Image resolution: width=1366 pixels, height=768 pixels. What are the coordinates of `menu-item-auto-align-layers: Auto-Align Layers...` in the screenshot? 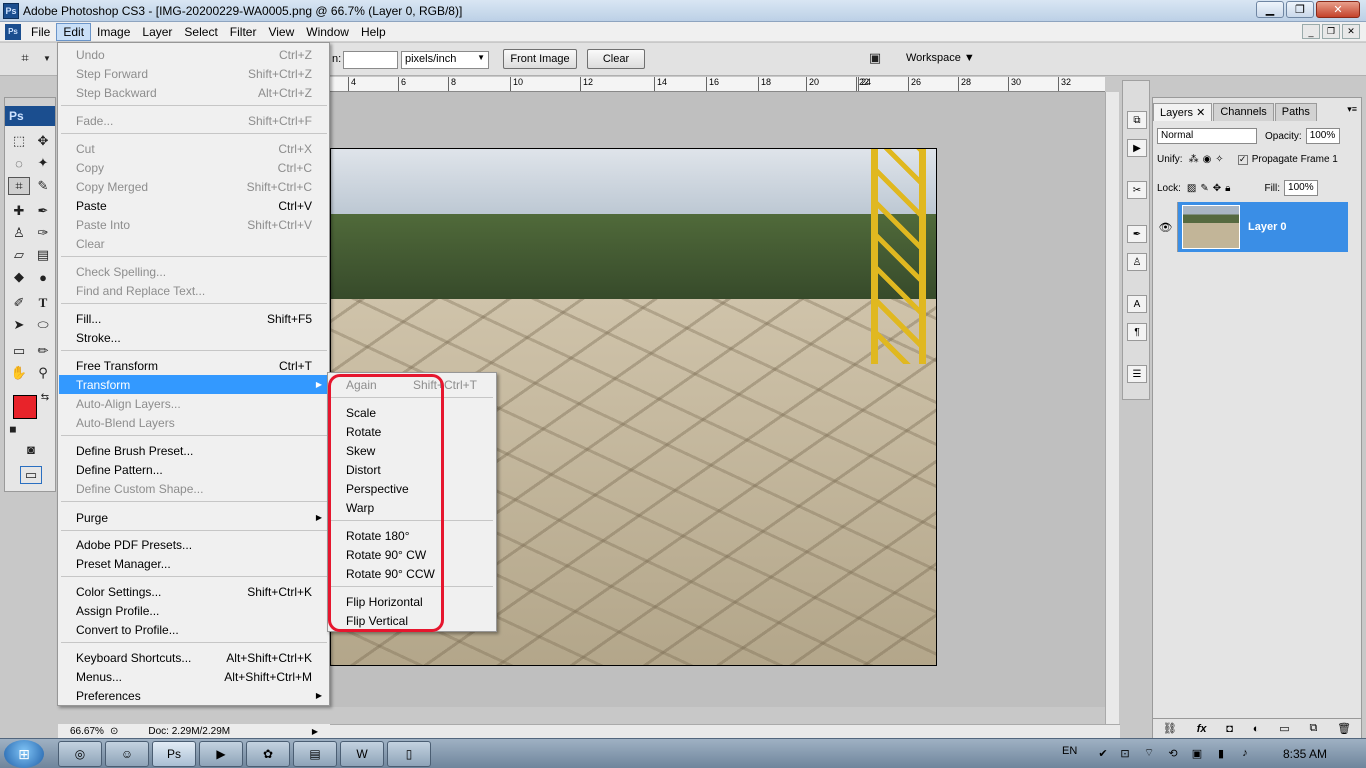 It's located at (193, 403).